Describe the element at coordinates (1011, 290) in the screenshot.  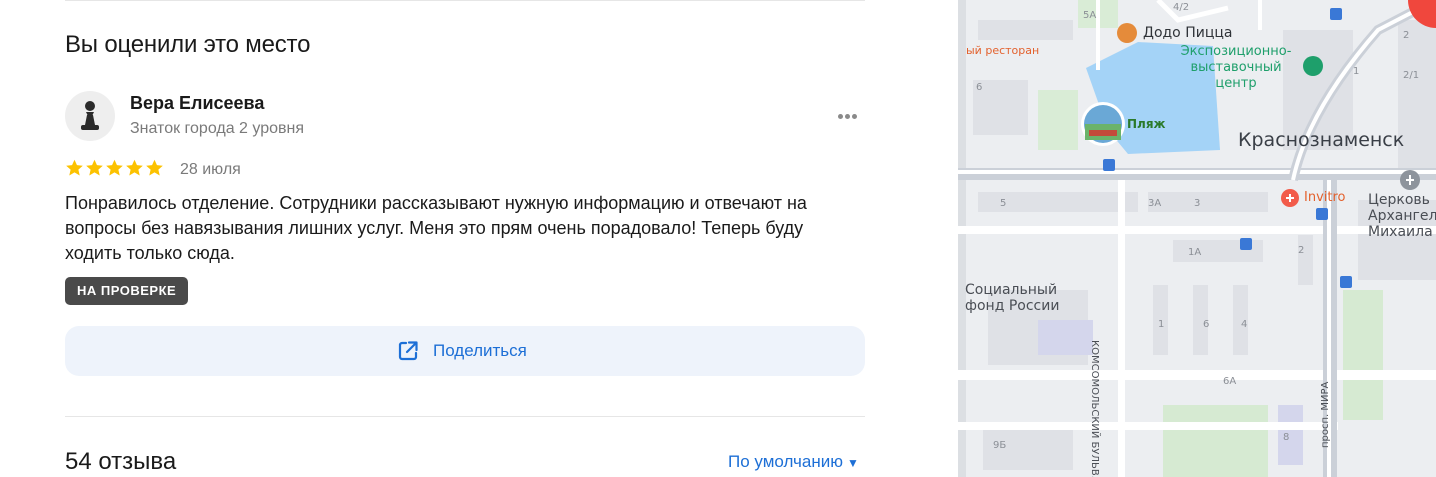
I see `map-label-social-line: Социальный` at that location.